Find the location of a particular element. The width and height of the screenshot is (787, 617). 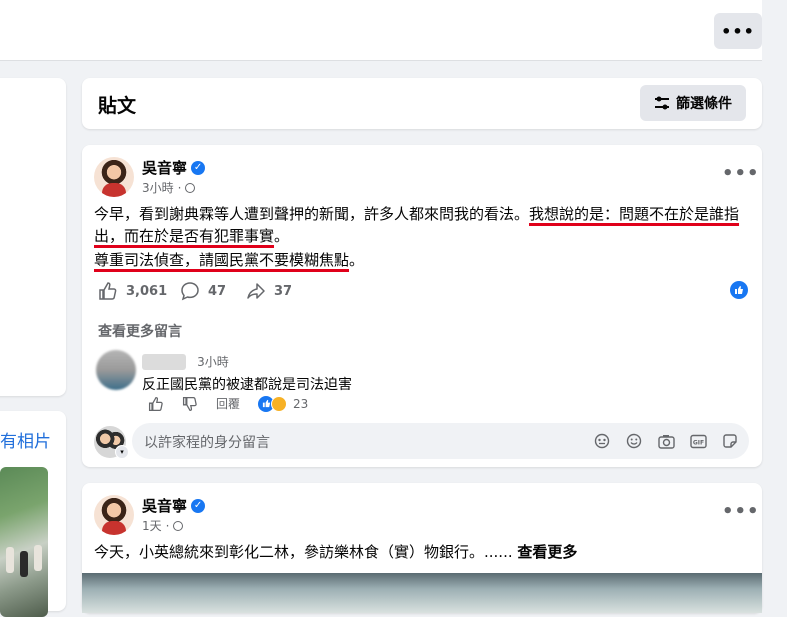

more-horizontal-icon: ••• is located at coordinates (738, 31).